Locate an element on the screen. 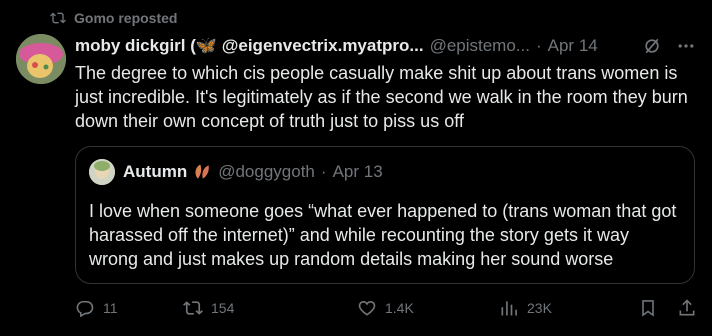 The image size is (712, 336). quote-handle: @doggygoth is located at coordinates (266, 172).